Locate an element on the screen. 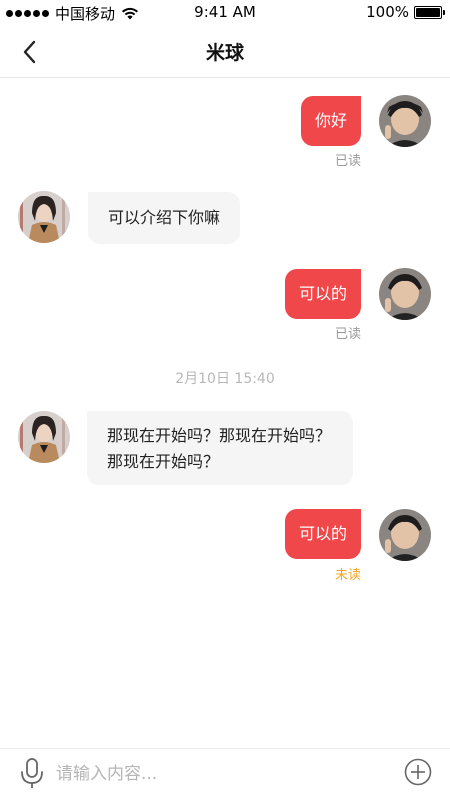  message-line: 那现在开始吗？那现在开始吗？ is located at coordinates (219, 435).